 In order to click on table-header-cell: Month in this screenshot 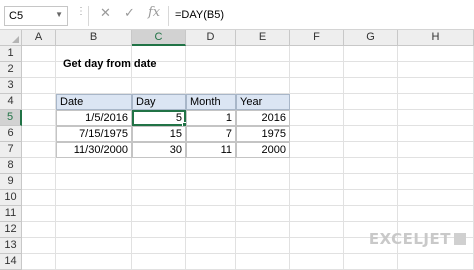, I will do `click(211, 102)`.